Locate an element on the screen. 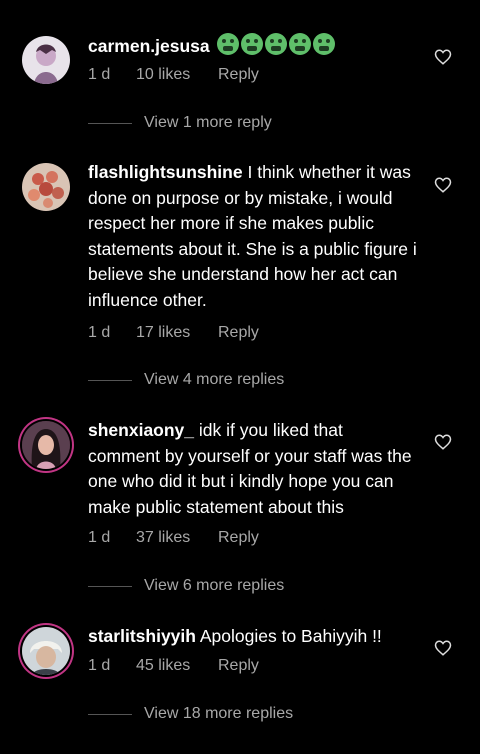  view-more-replies: View 6 more replies is located at coordinates (186, 586).